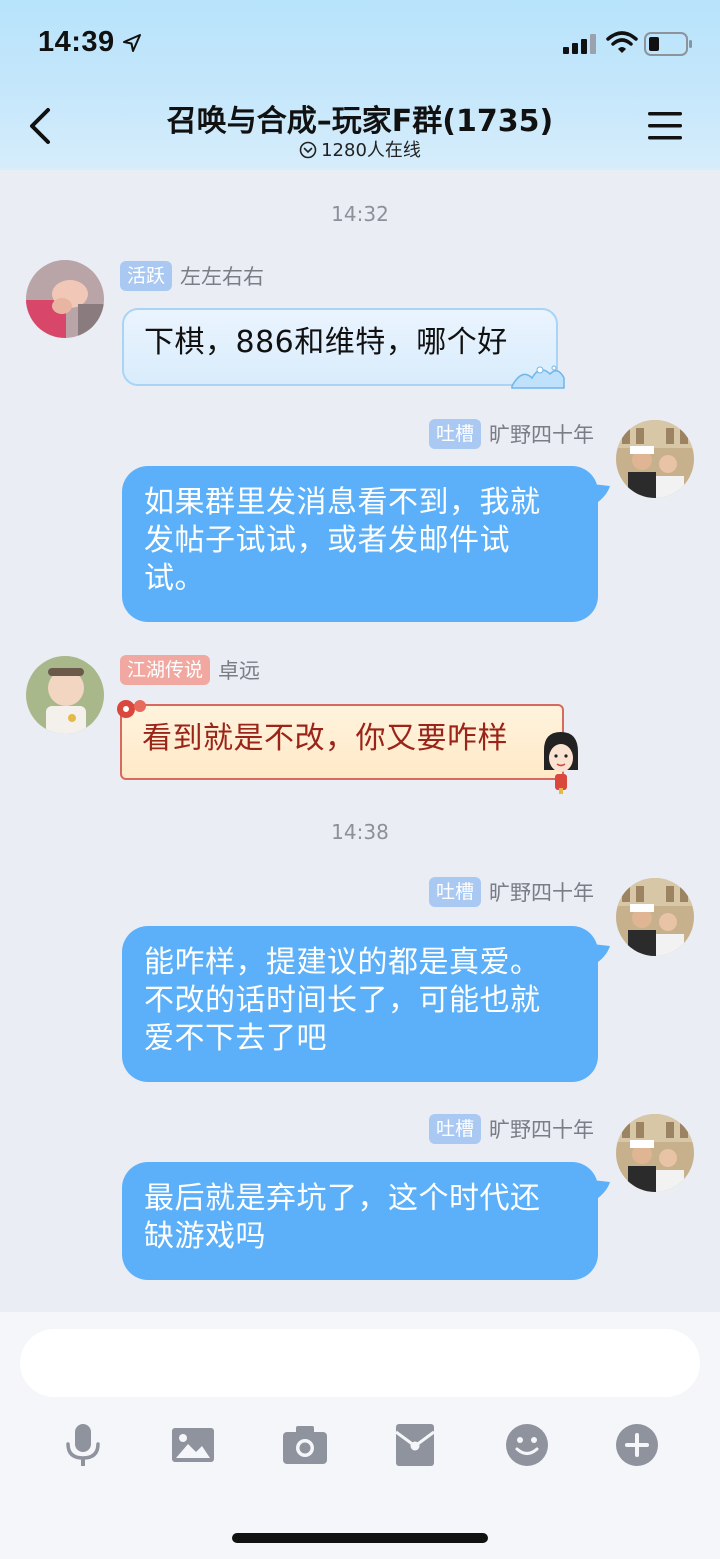 The height and width of the screenshot is (1559, 720). Describe the element at coordinates (342, 502) in the screenshot. I see `message-line: 如果群里发消息看不到，我就` at that location.